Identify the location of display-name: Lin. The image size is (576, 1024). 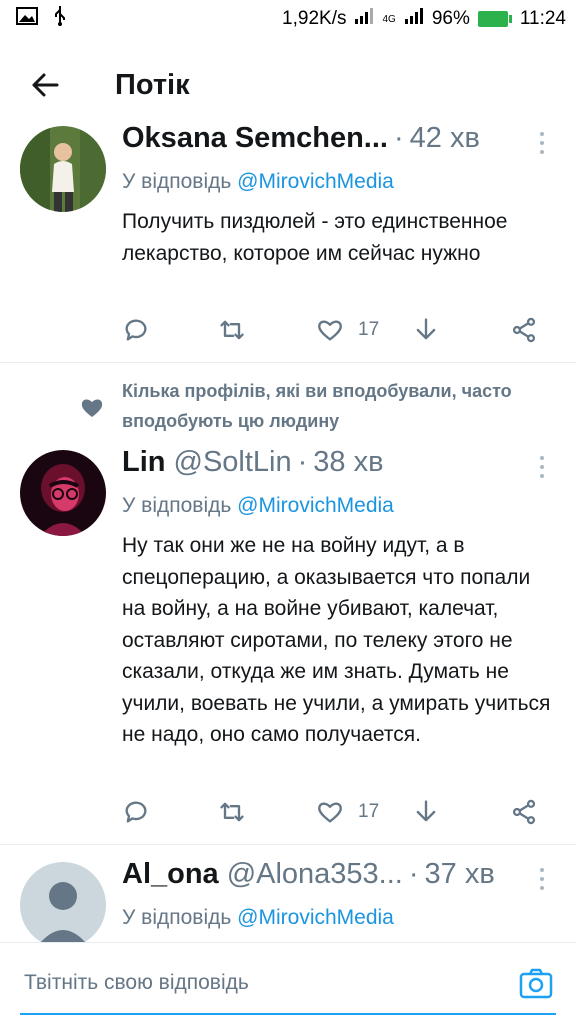
(144, 462).